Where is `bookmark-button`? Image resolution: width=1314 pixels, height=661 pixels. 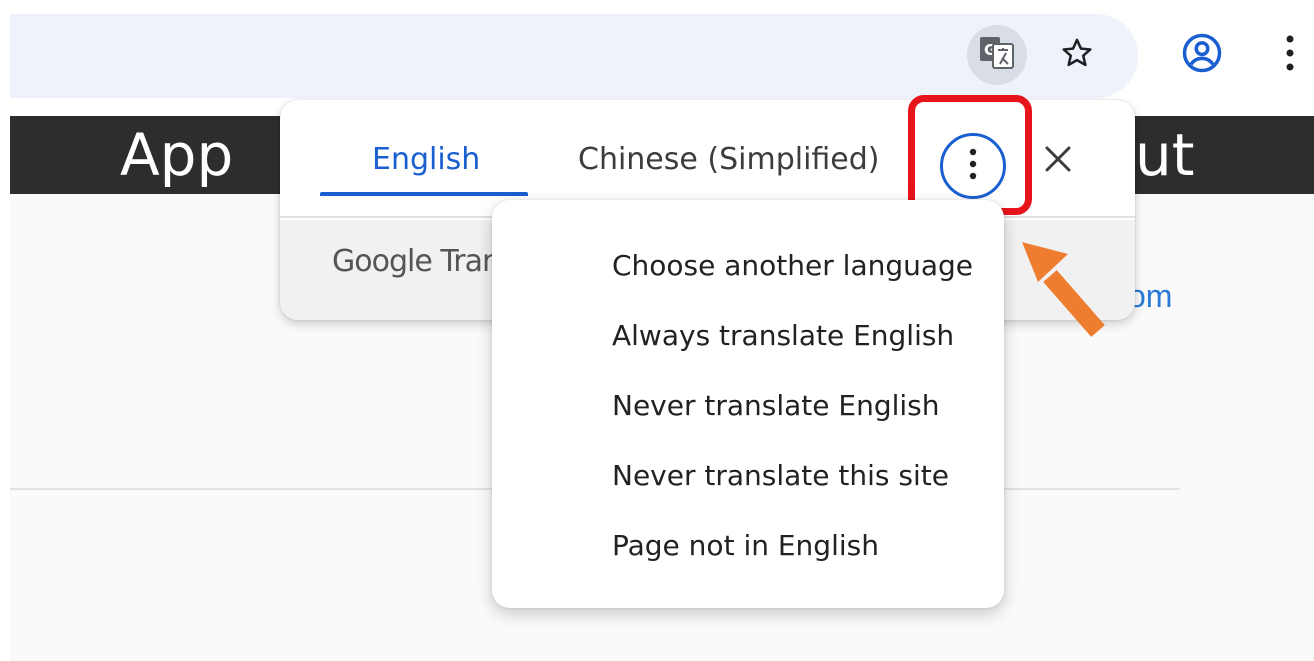 bookmark-button is located at coordinates (1077, 55).